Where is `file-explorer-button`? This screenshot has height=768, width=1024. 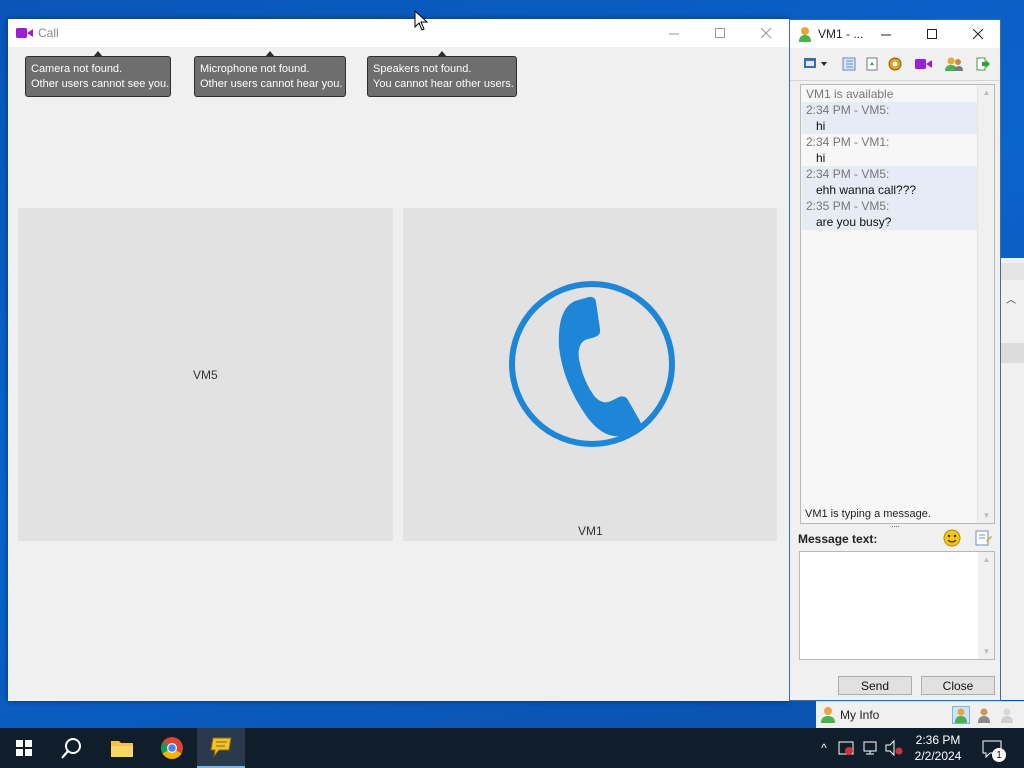 file-explorer-button is located at coordinates (122, 748).